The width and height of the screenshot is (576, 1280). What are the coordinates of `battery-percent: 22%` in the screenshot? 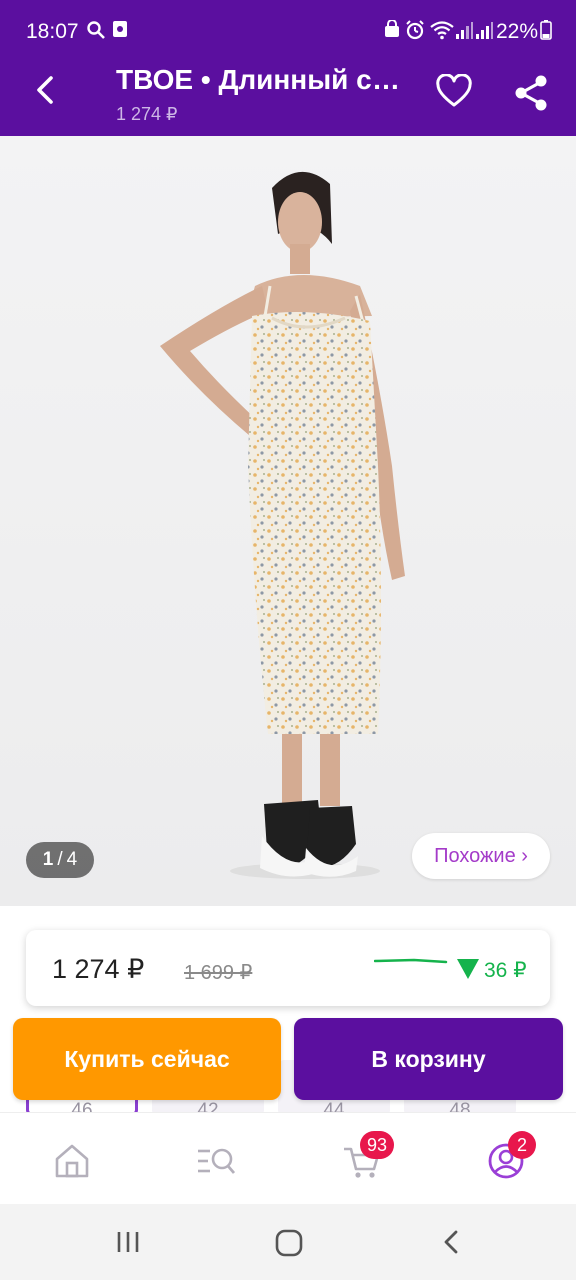 It's located at (517, 31).